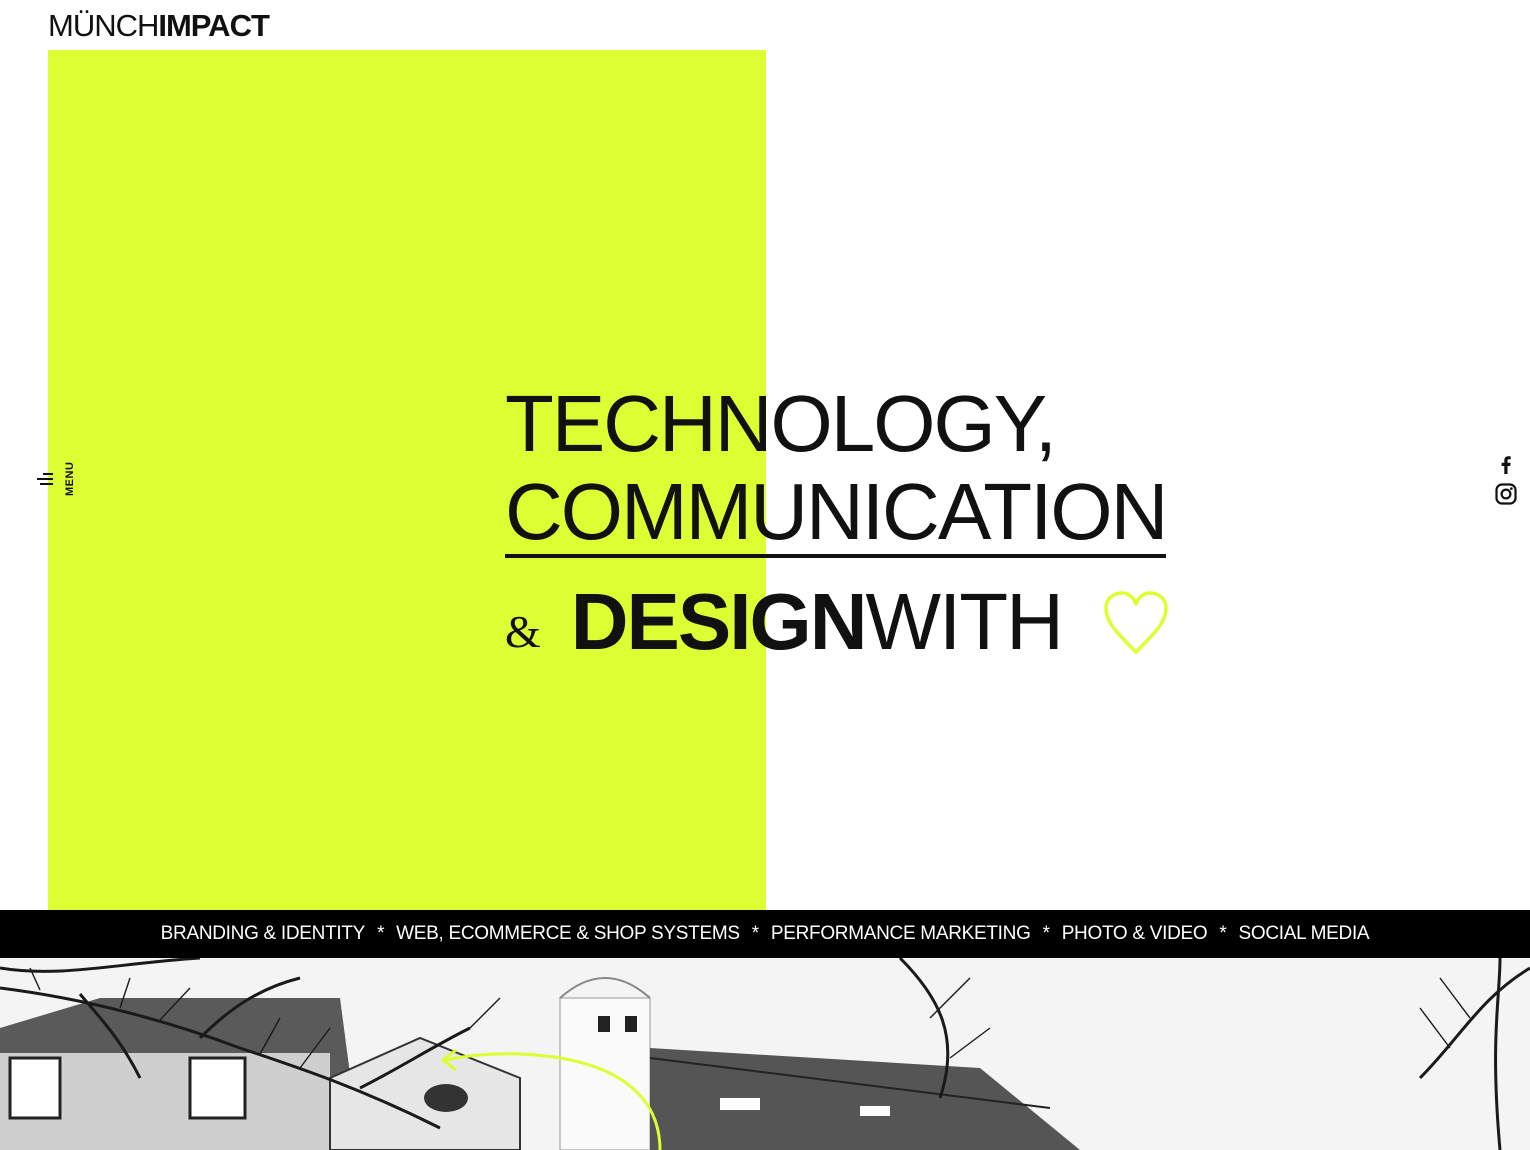 This screenshot has width=1530, height=1150. Describe the element at coordinates (214, 25) in the screenshot. I see `logo-bold-text: IMPACT` at that location.